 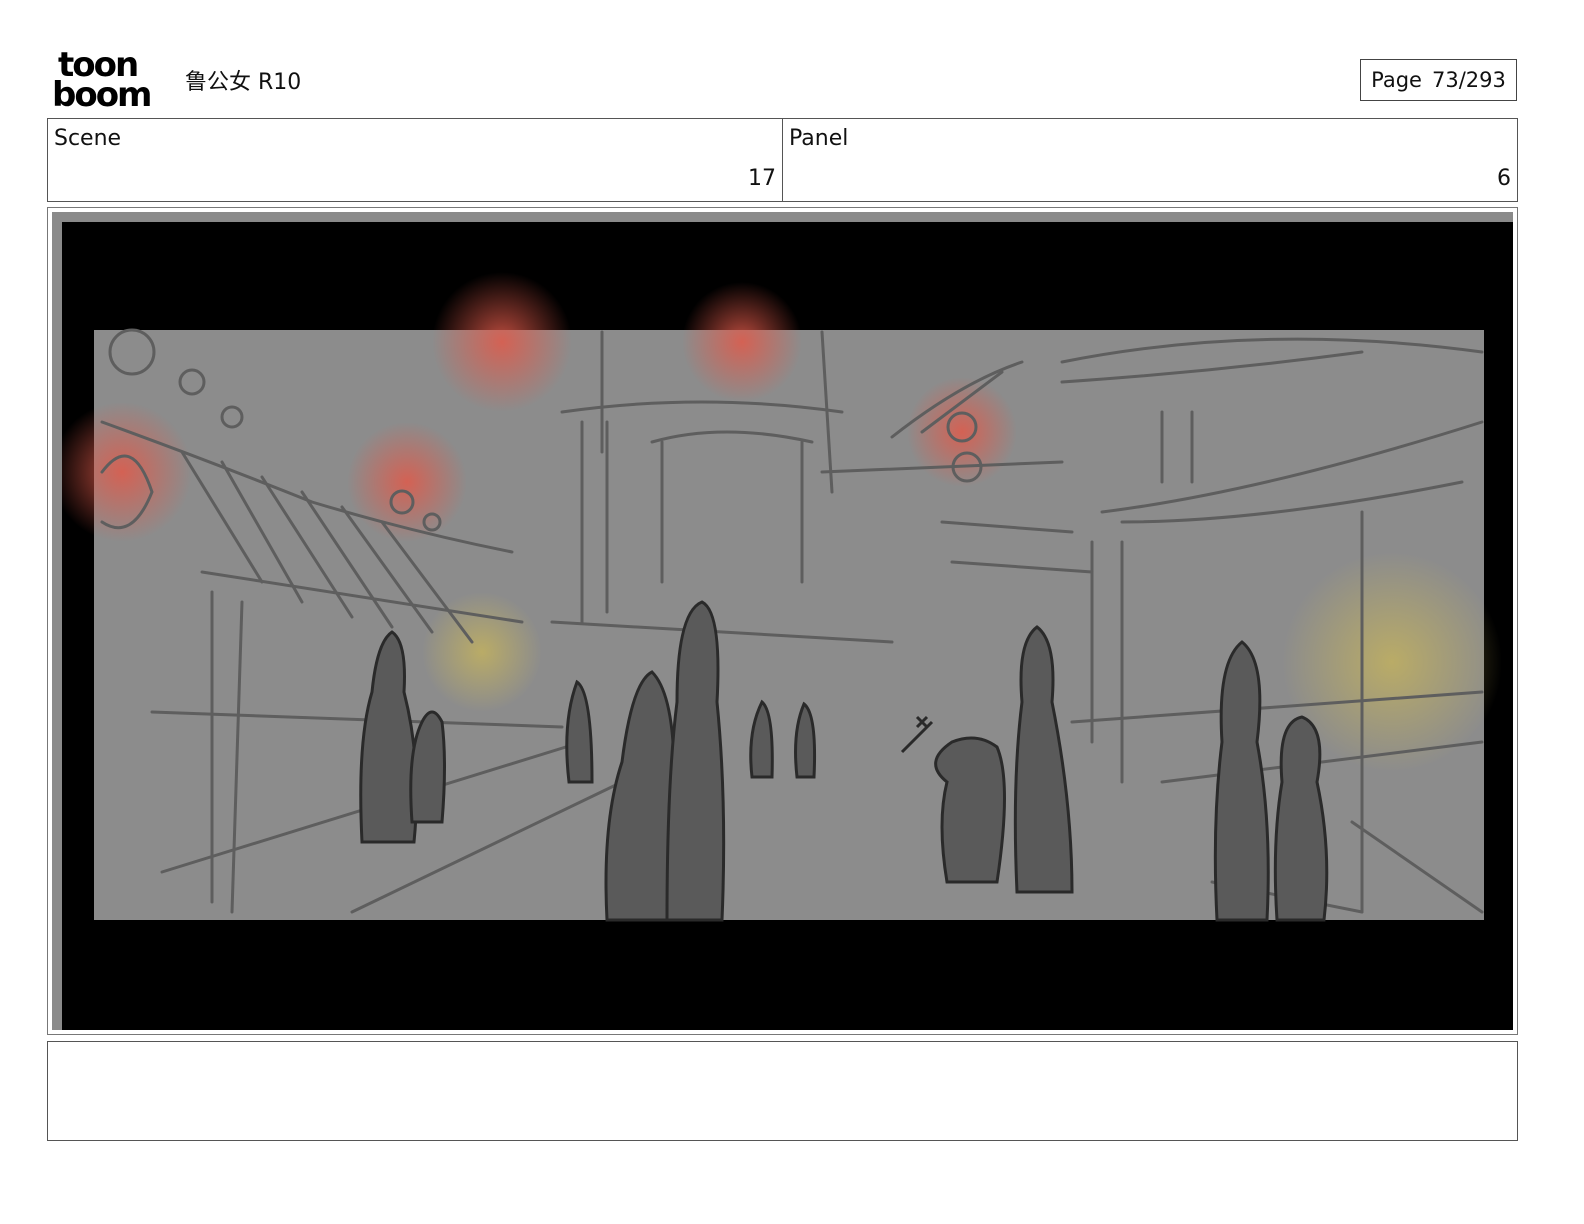 What do you see at coordinates (102, 95) in the screenshot?
I see `logo-text-bottom: boom` at bounding box center [102, 95].